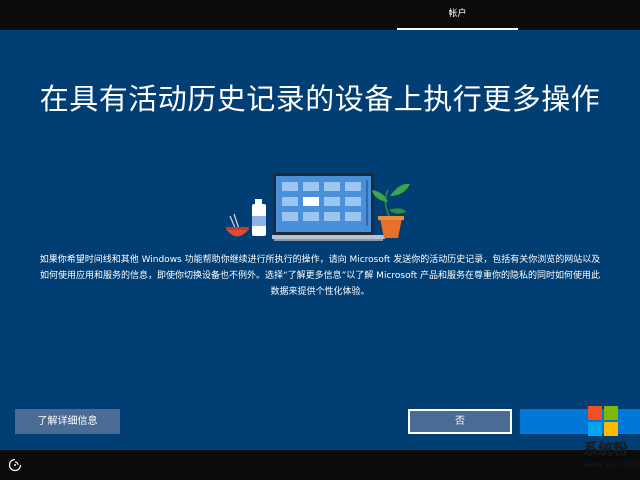  Describe the element at coordinates (460, 421) in the screenshot. I see `no-button: 否` at that location.